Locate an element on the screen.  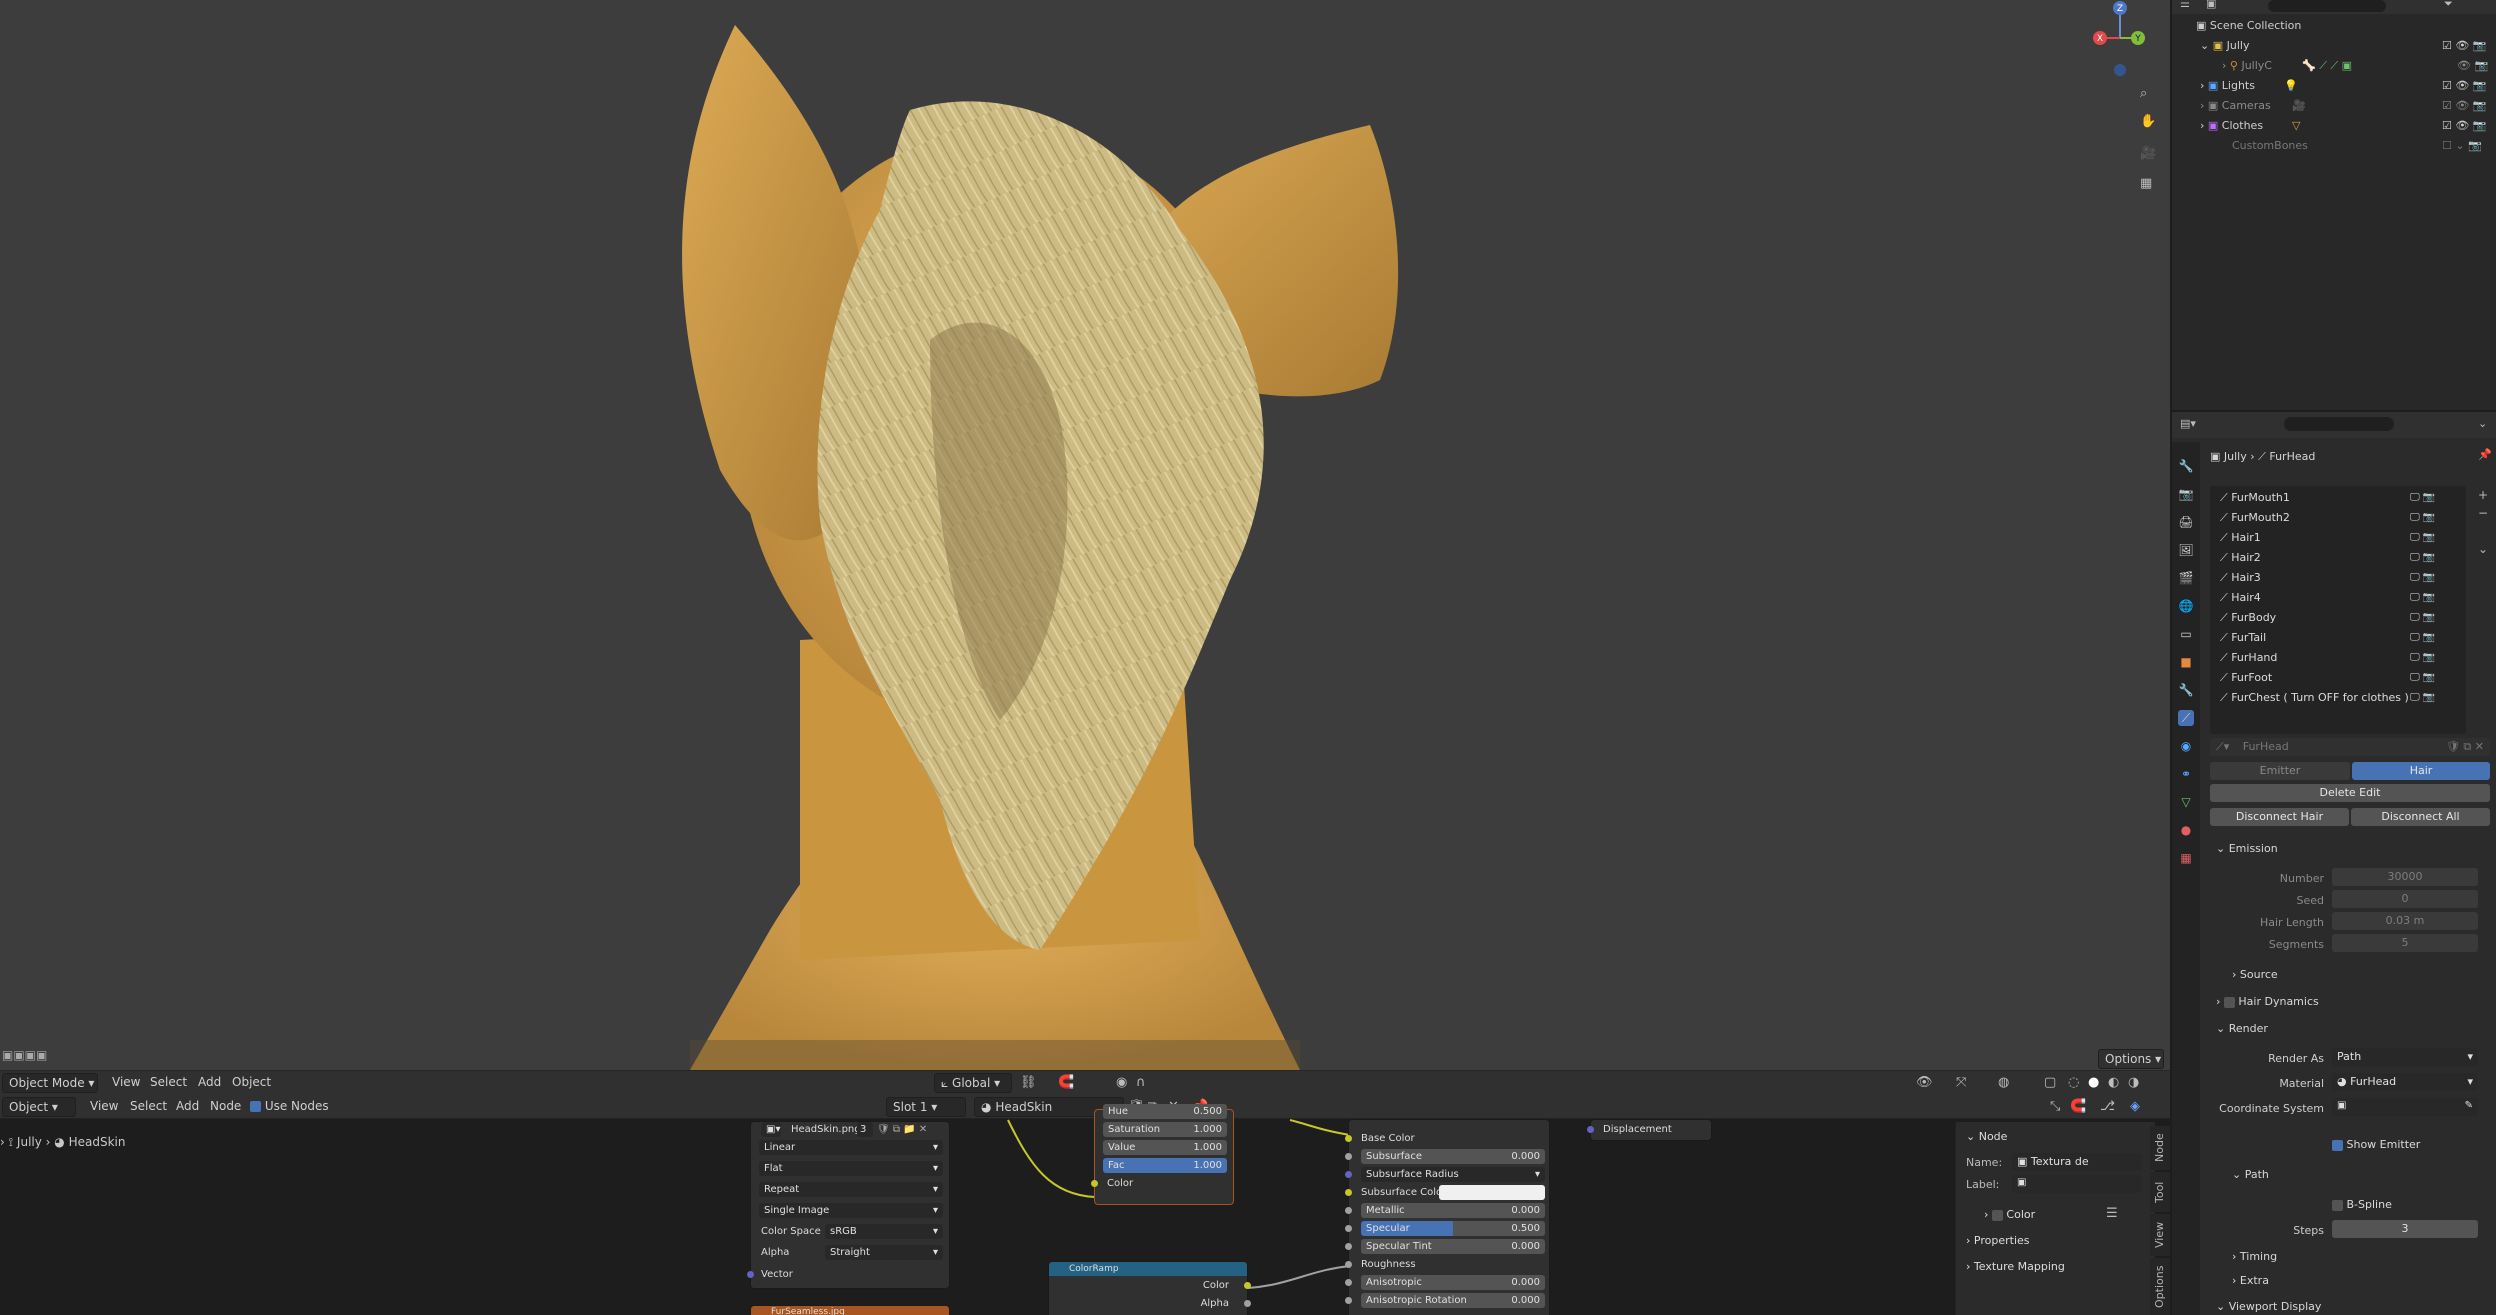
view-layer-tab-icon: 🖼 is located at coordinates (2186, 550).